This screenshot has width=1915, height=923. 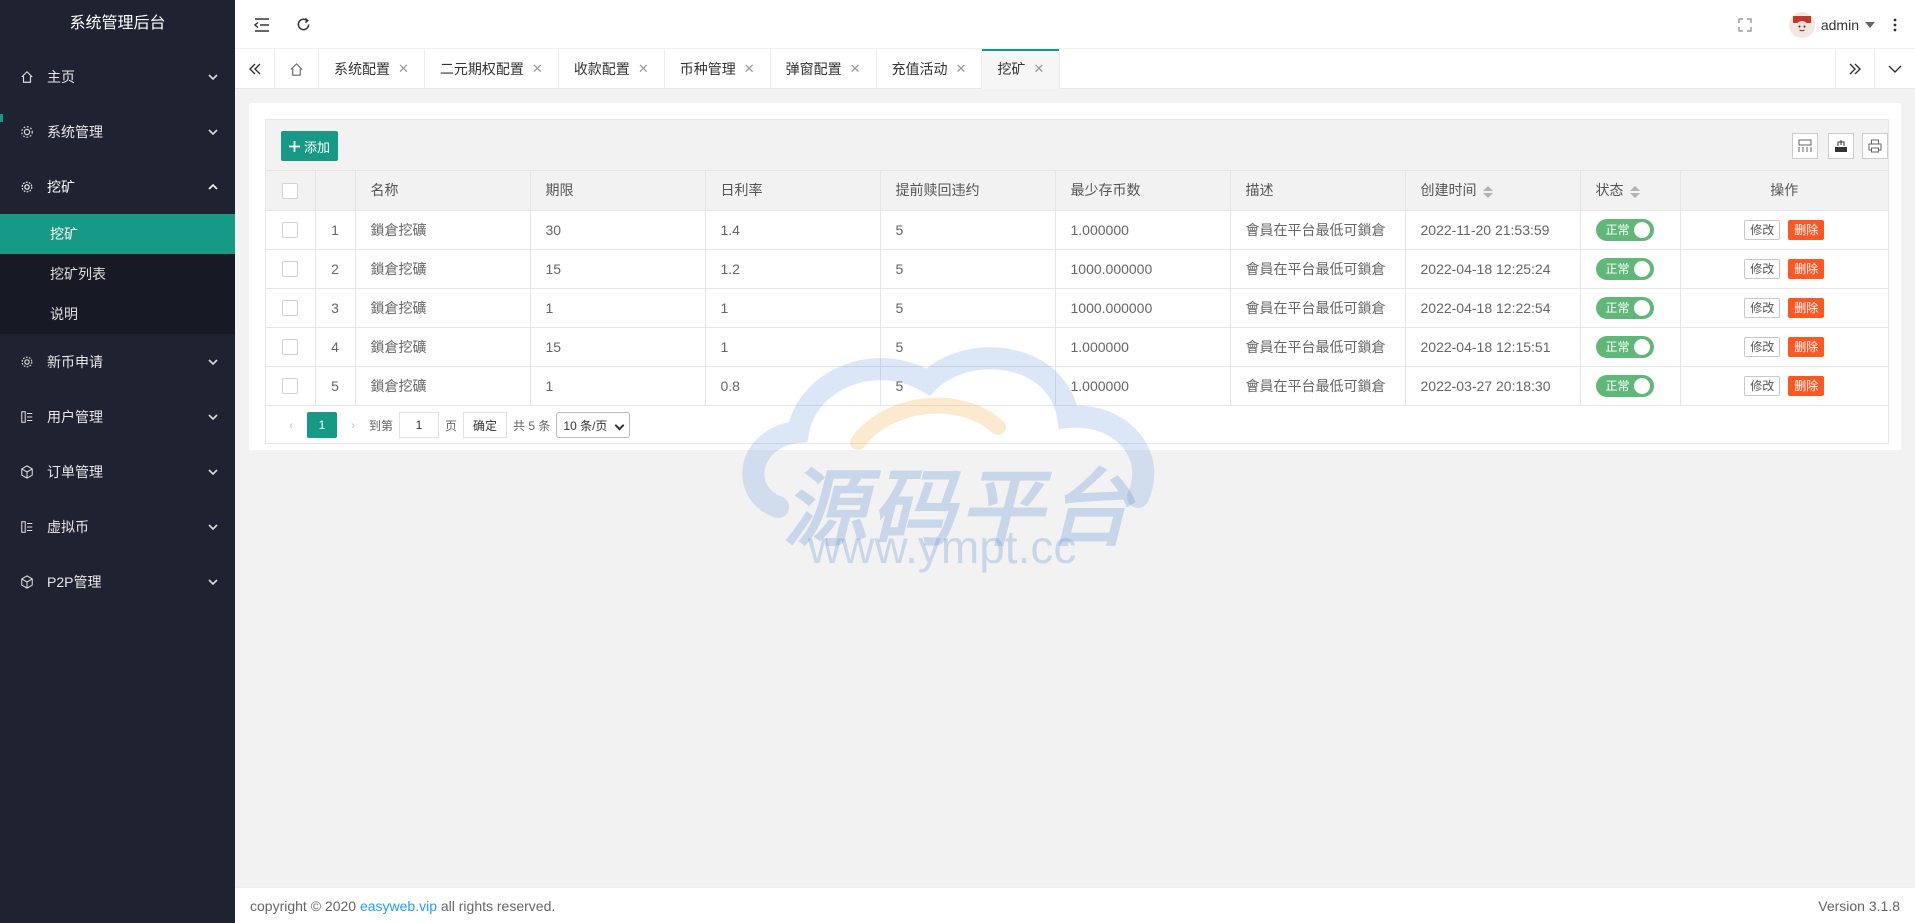 What do you see at coordinates (1011, 69) in the screenshot?
I see `tab-label: 挖矿` at bounding box center [1011, 69].